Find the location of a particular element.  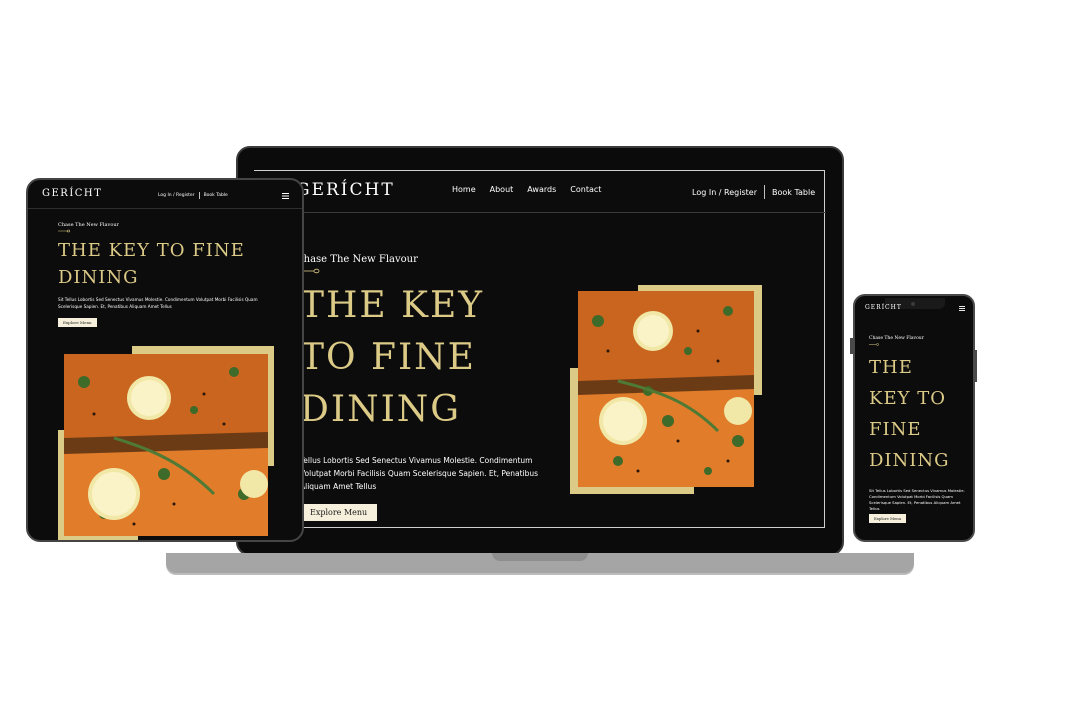

hero-title-line: THE KEY TO FINE is located at coordinates (151, 250).